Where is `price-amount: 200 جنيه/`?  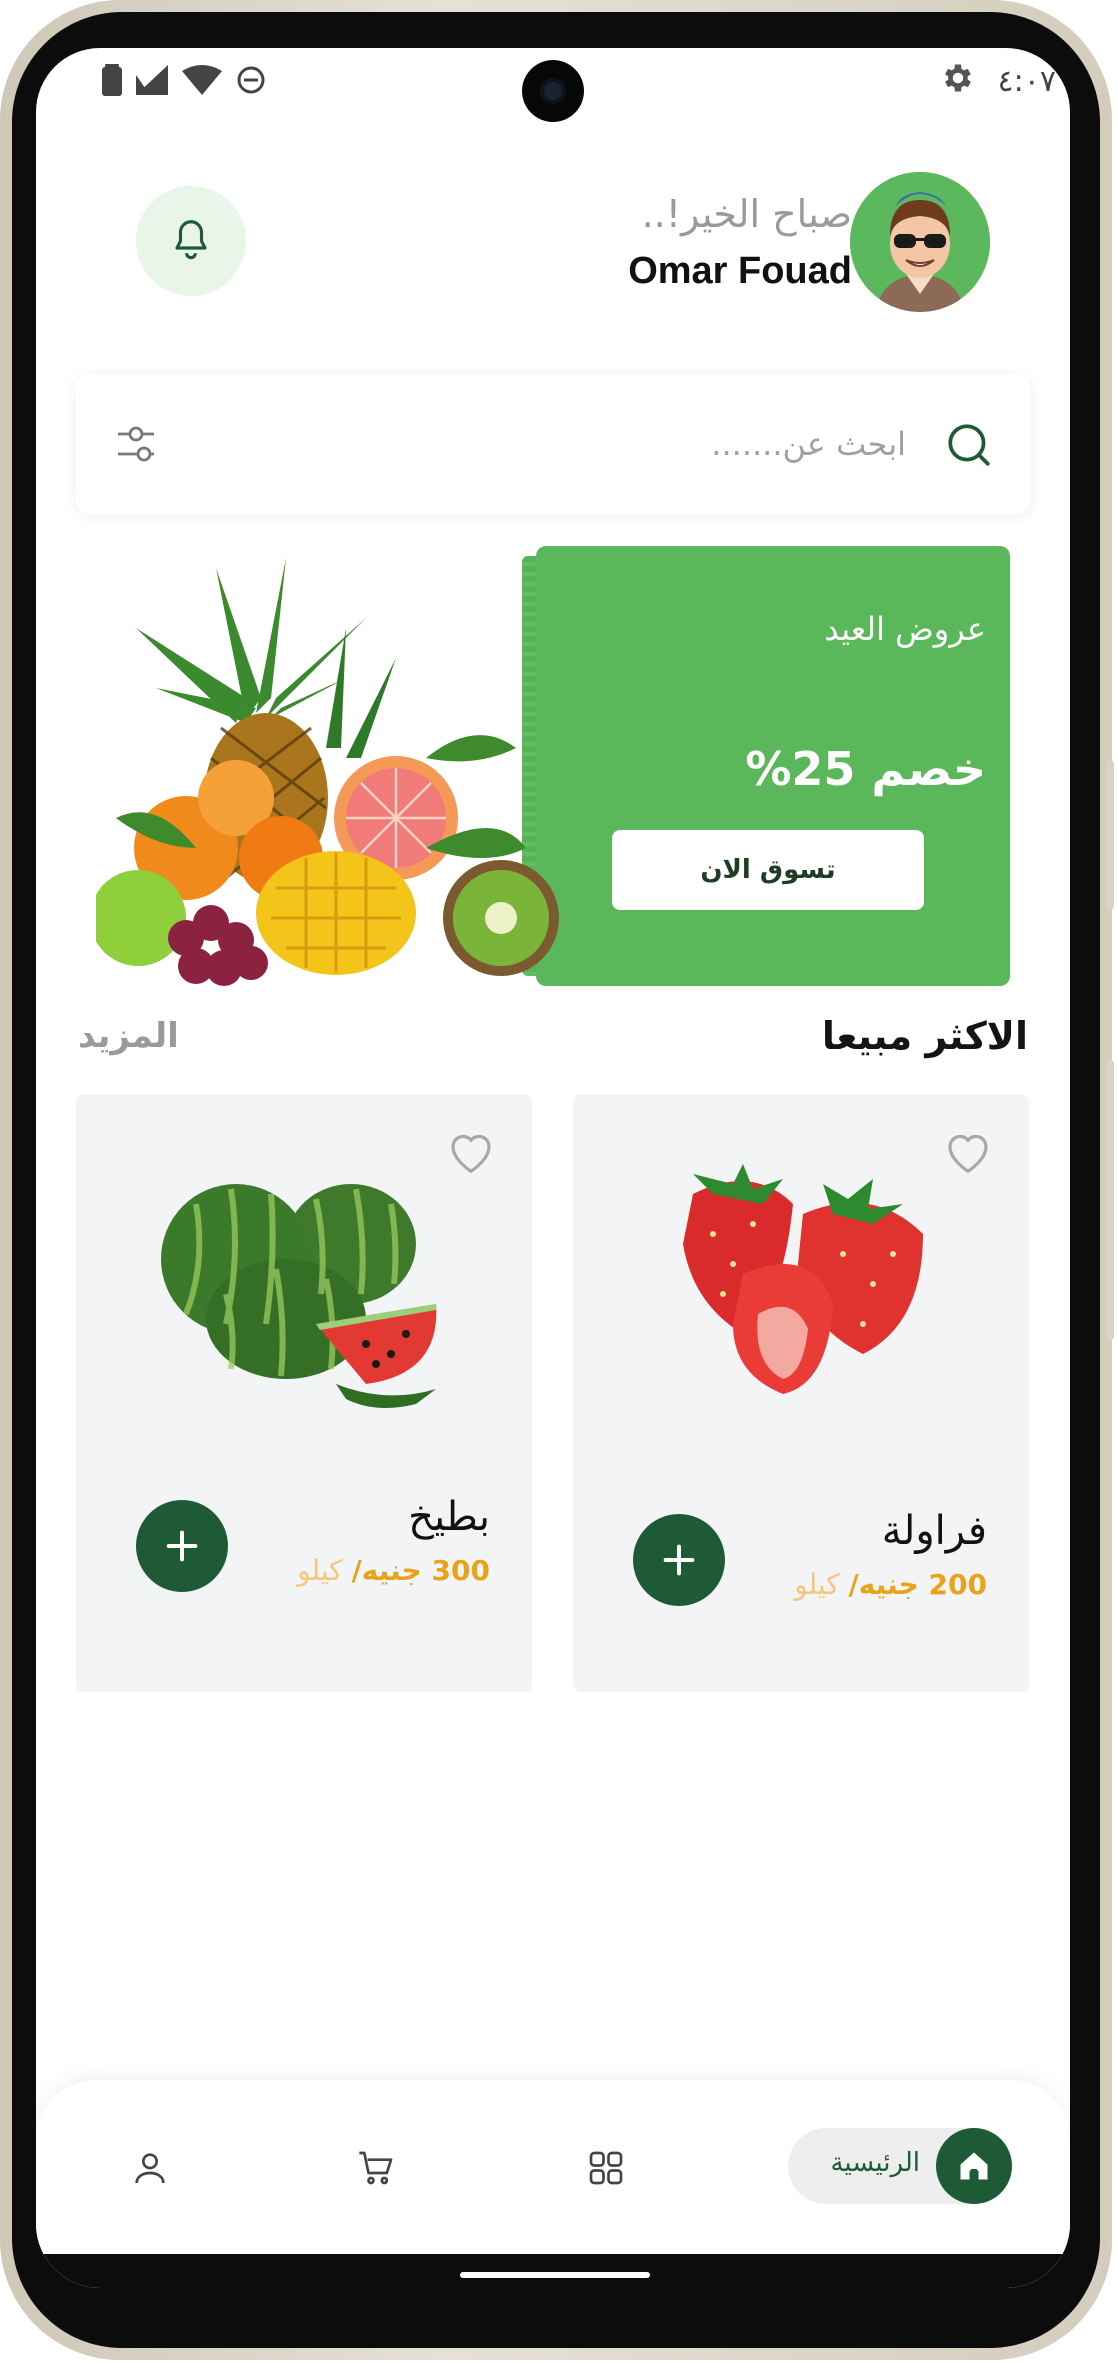
price-amount: 200 جنيه/ is located at coordinates (917, 1584).